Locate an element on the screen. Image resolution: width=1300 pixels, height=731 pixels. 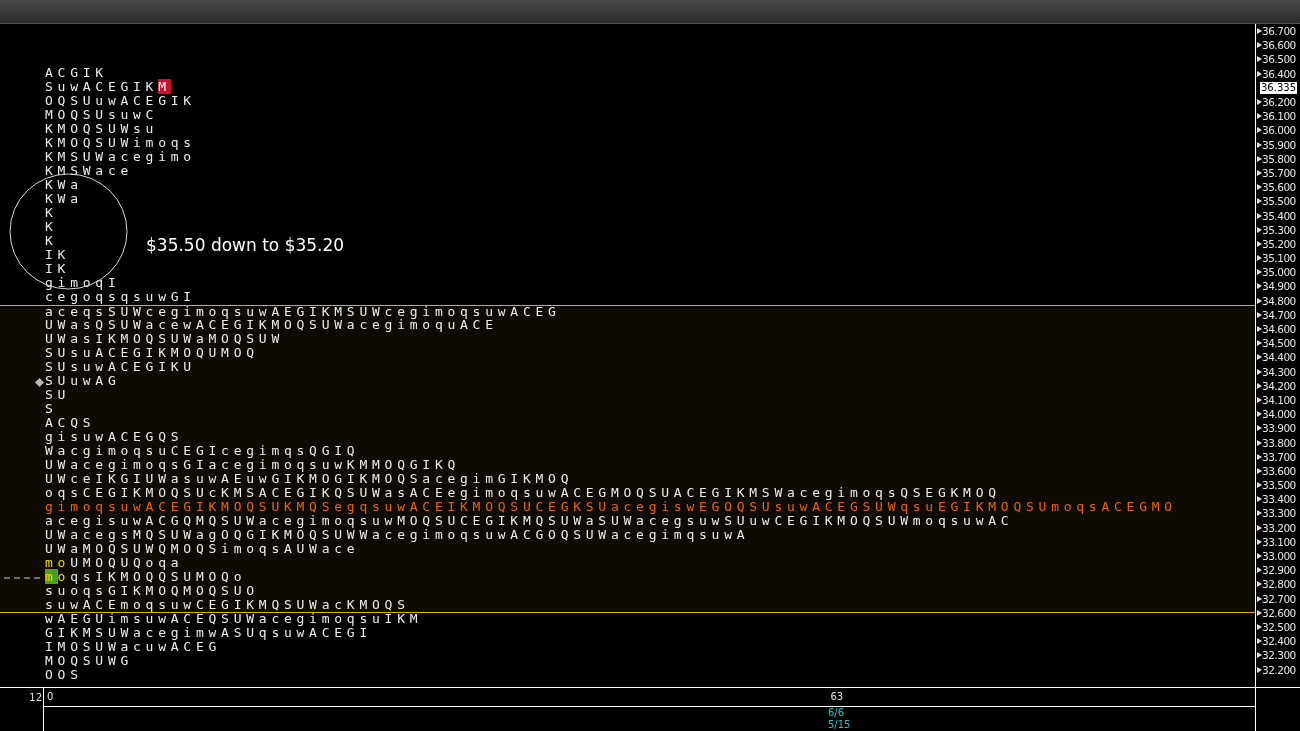
tpo-row-text: SUsuACEGIKMOQUMOQ is located at coordinates (152, 353).